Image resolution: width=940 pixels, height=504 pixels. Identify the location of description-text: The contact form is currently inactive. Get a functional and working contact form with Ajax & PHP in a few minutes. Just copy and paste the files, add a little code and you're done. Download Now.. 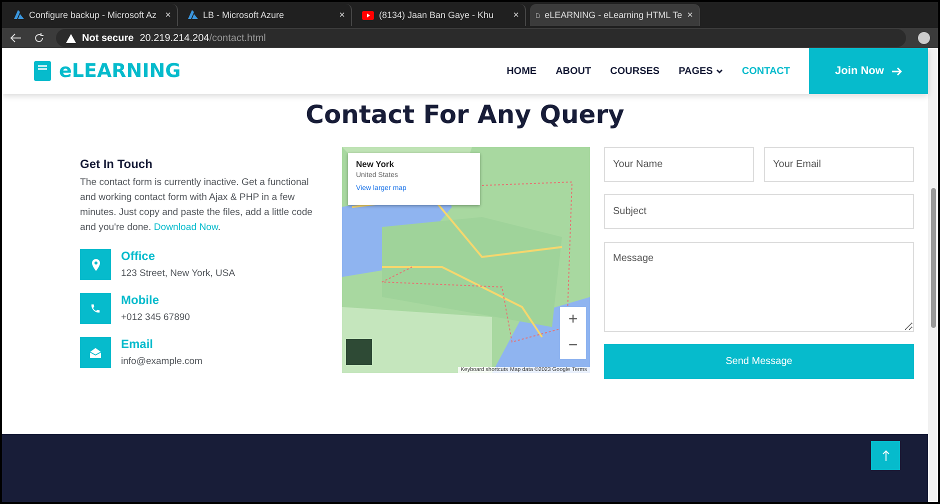
(197, 205).